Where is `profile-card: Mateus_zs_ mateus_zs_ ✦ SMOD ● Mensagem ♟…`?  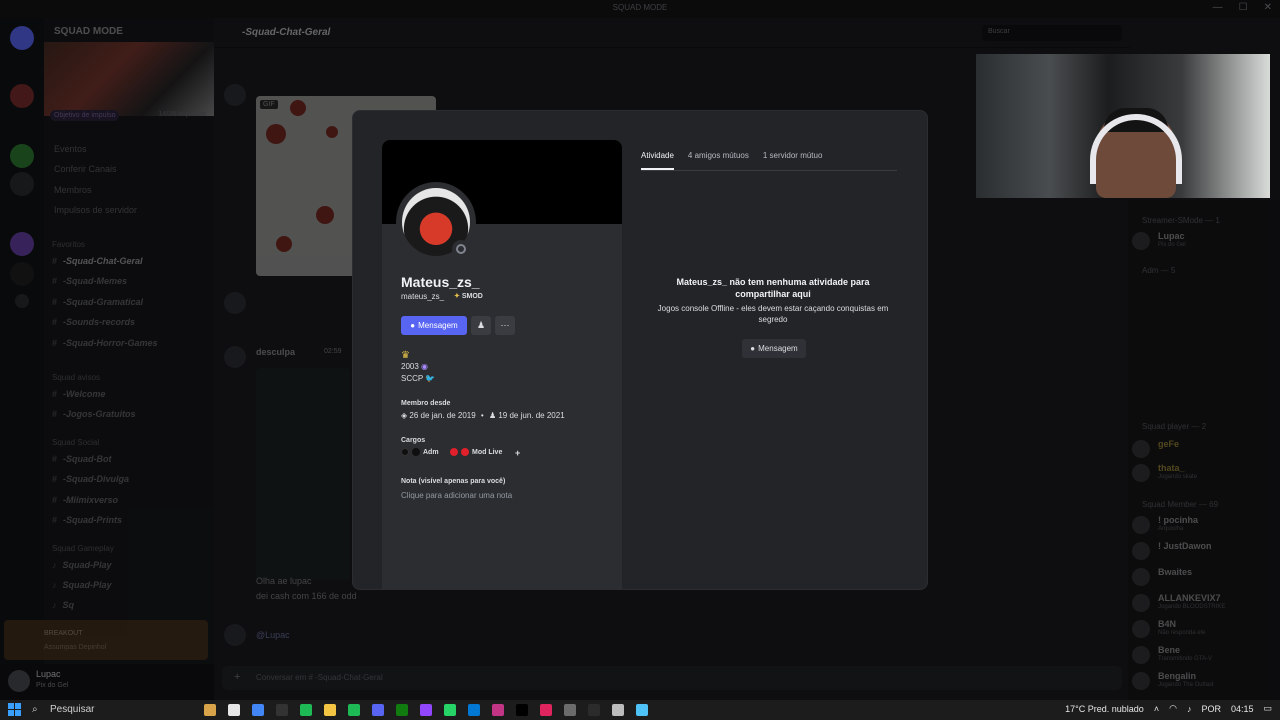
profile-card: Mateus_zs_ mateus_zs_ ✦ SMOD ● Mensagem ♟… is located at coordinates (502, 364).